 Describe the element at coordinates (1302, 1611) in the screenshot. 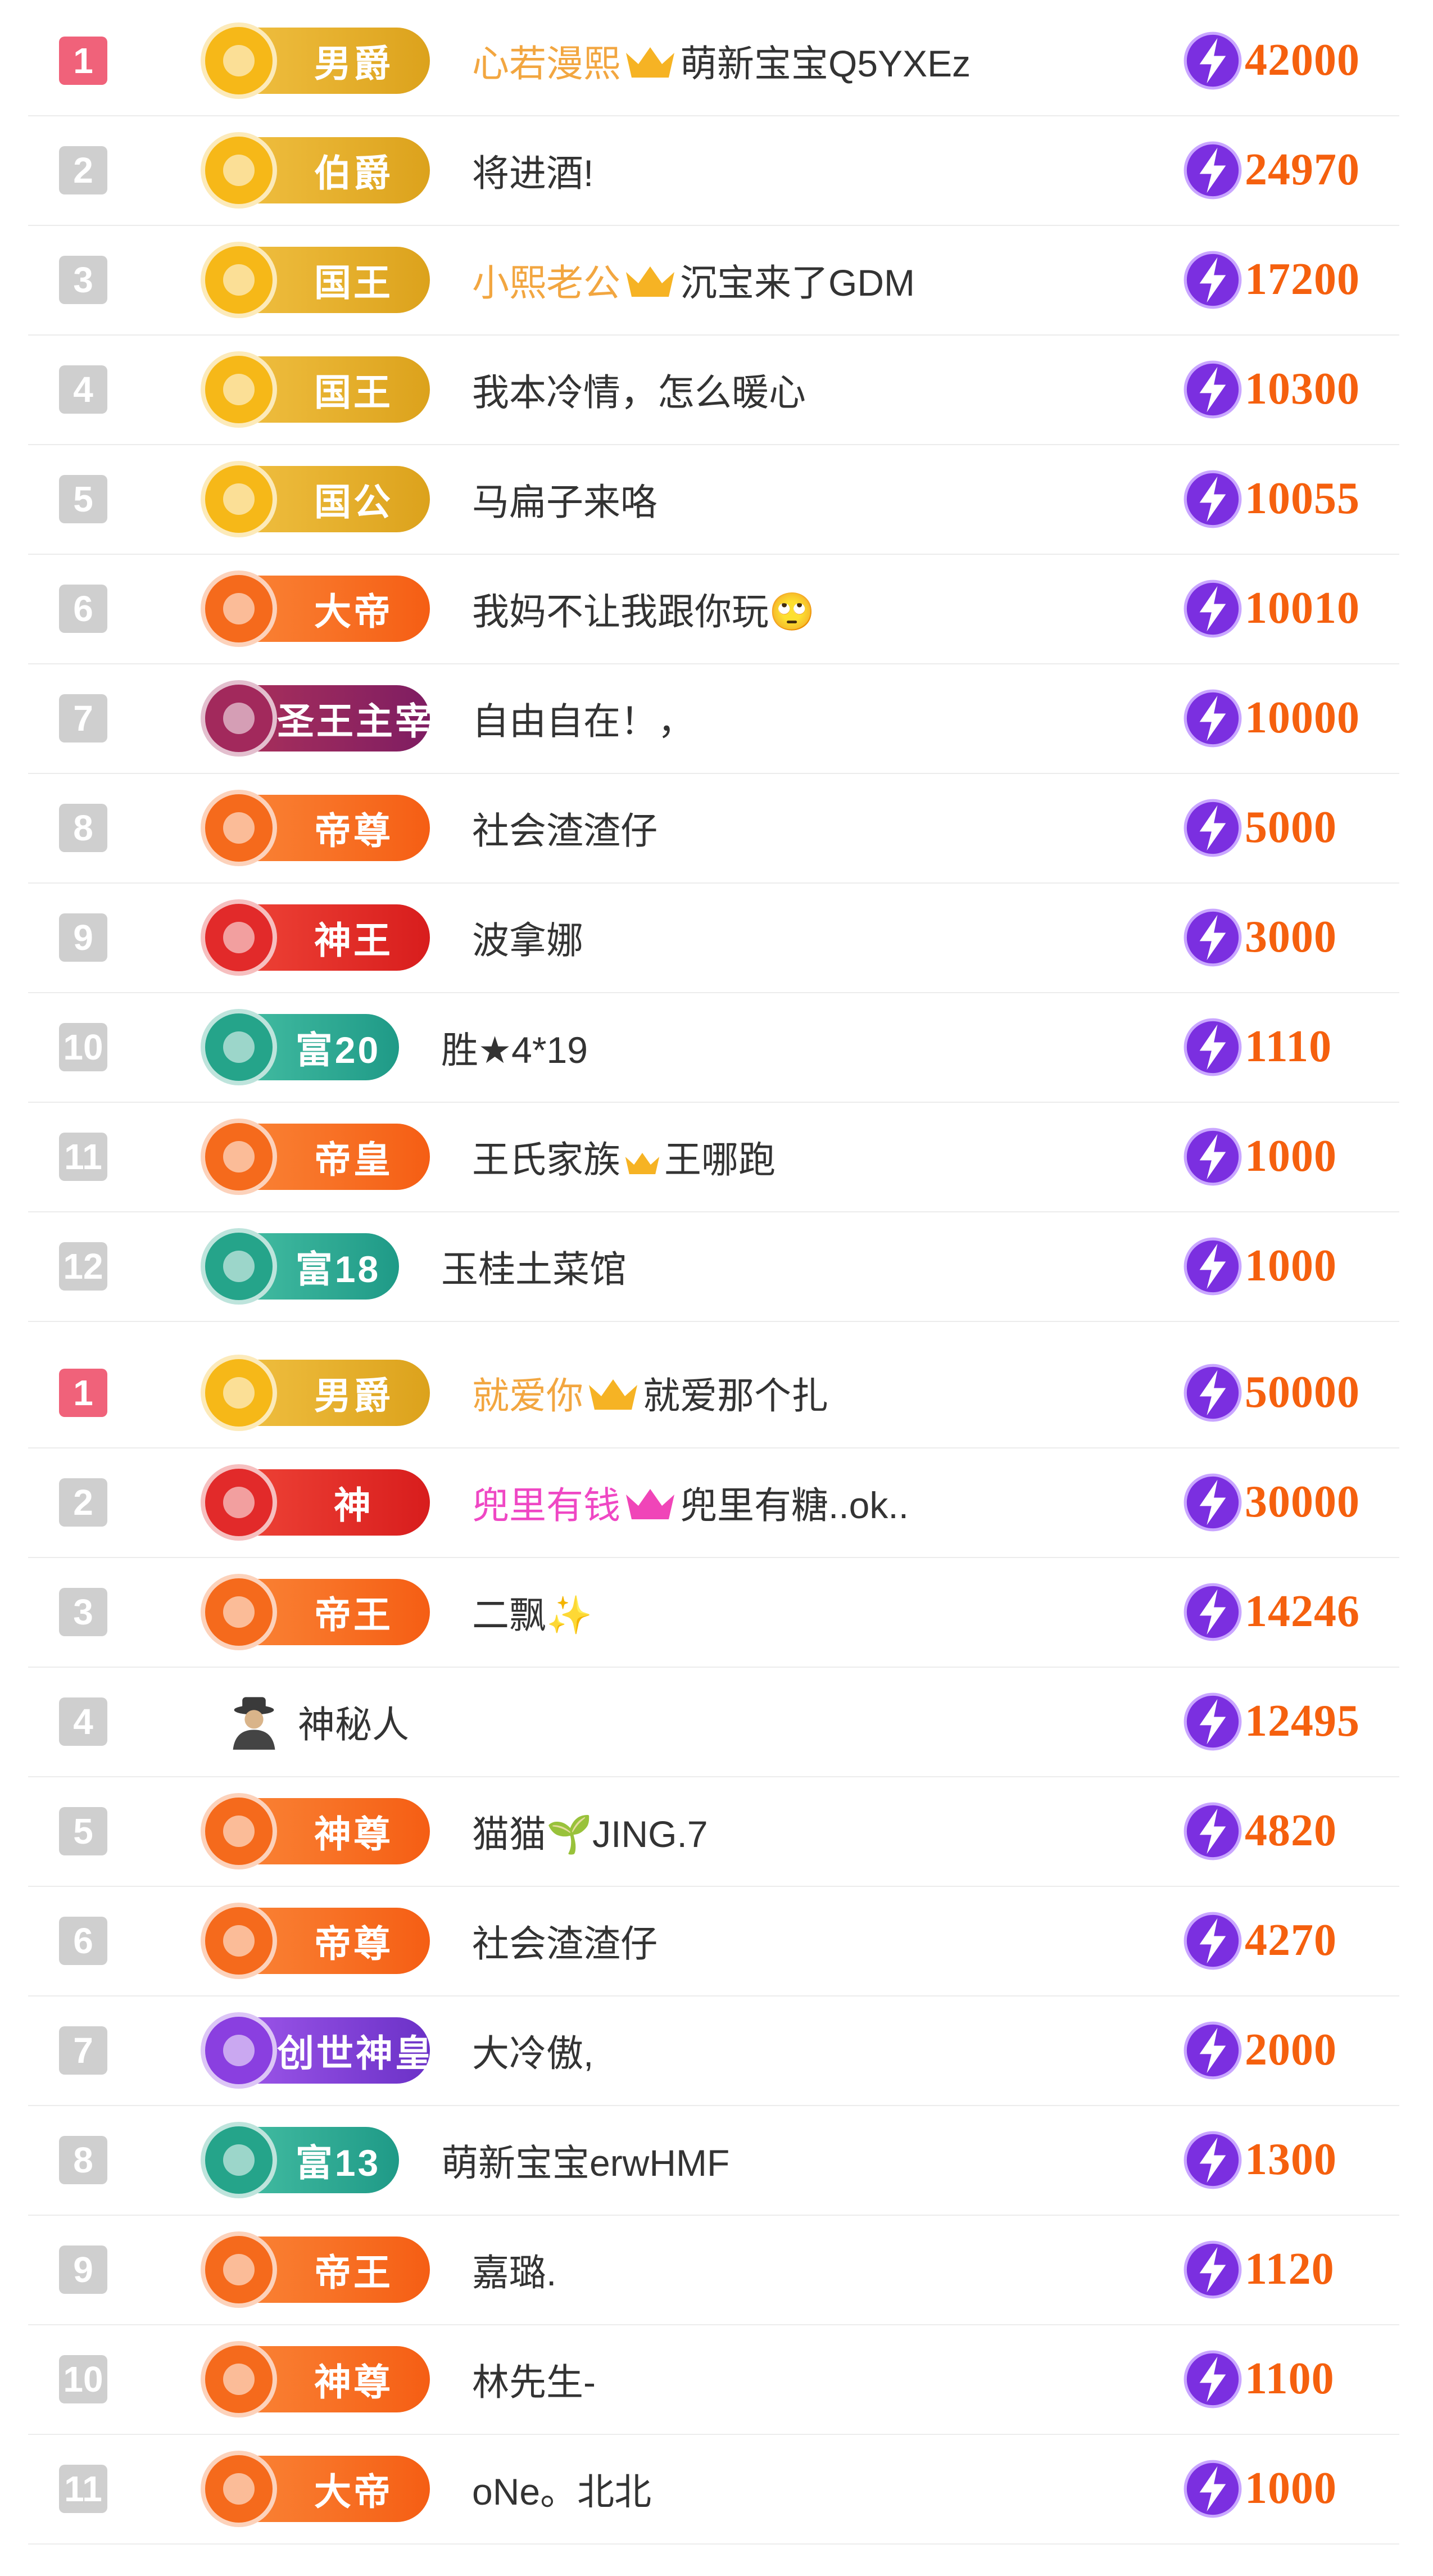

I see `score-value: 14246` at that location.